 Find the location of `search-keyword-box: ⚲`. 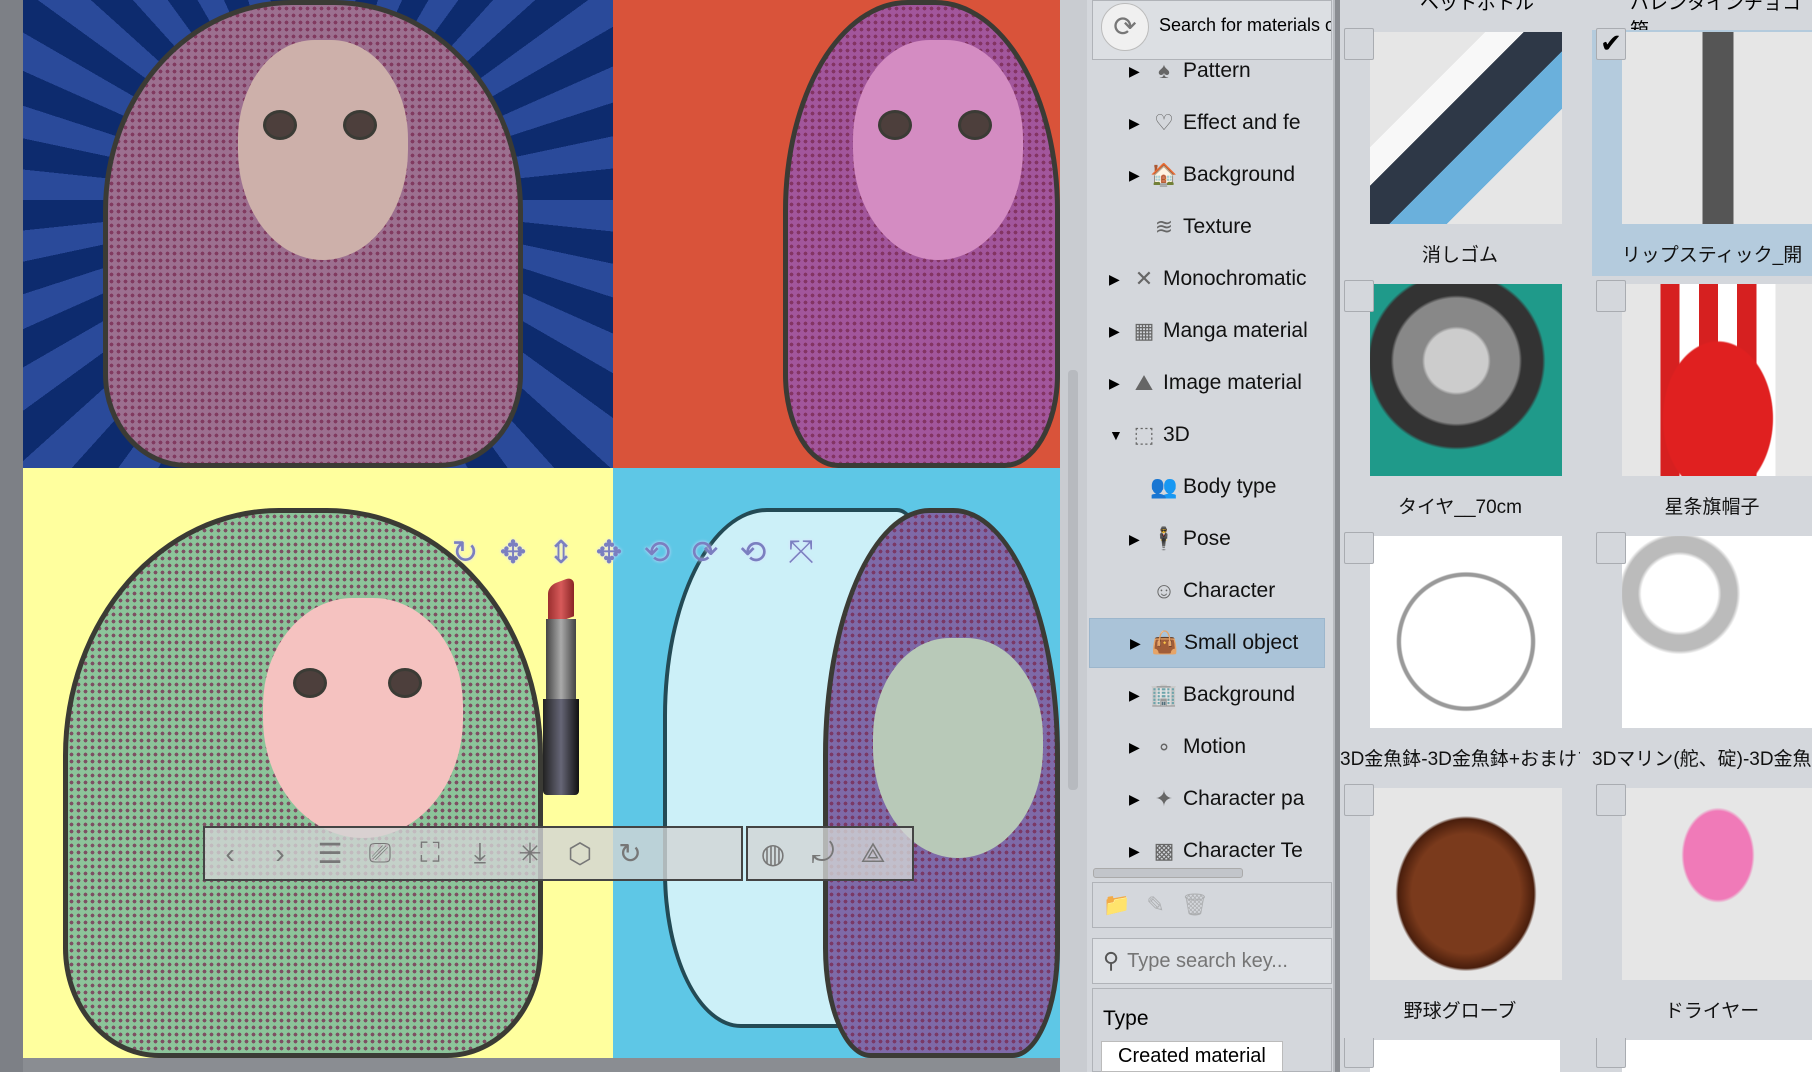

search-keyword-box: ⚲ is located at coordinates (1212, 961).